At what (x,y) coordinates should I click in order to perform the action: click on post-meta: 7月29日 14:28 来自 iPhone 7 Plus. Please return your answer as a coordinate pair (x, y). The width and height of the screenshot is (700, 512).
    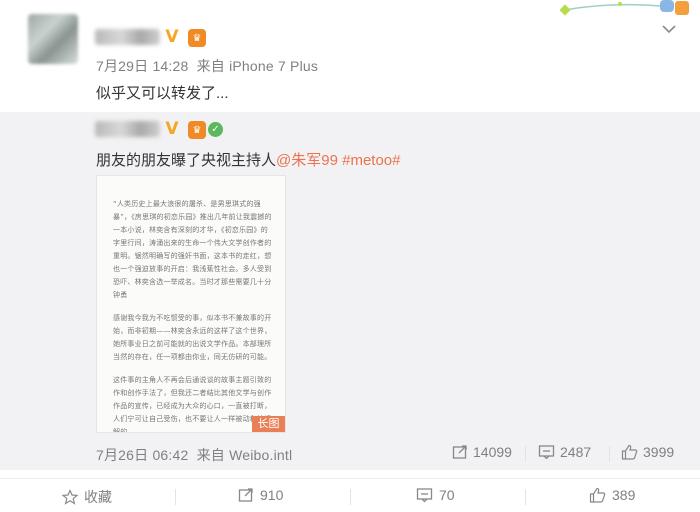
    Looking at the image, I should click on (207, 66).